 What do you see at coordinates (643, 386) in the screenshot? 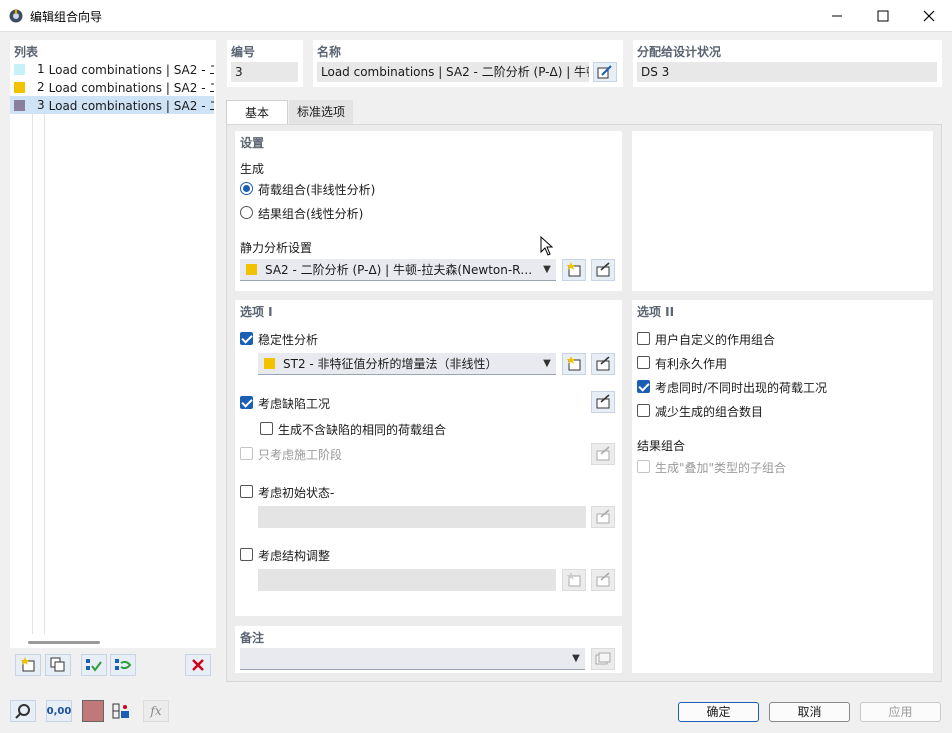
I see `simultaneous-checkbox` at bounding box center [643, 386].